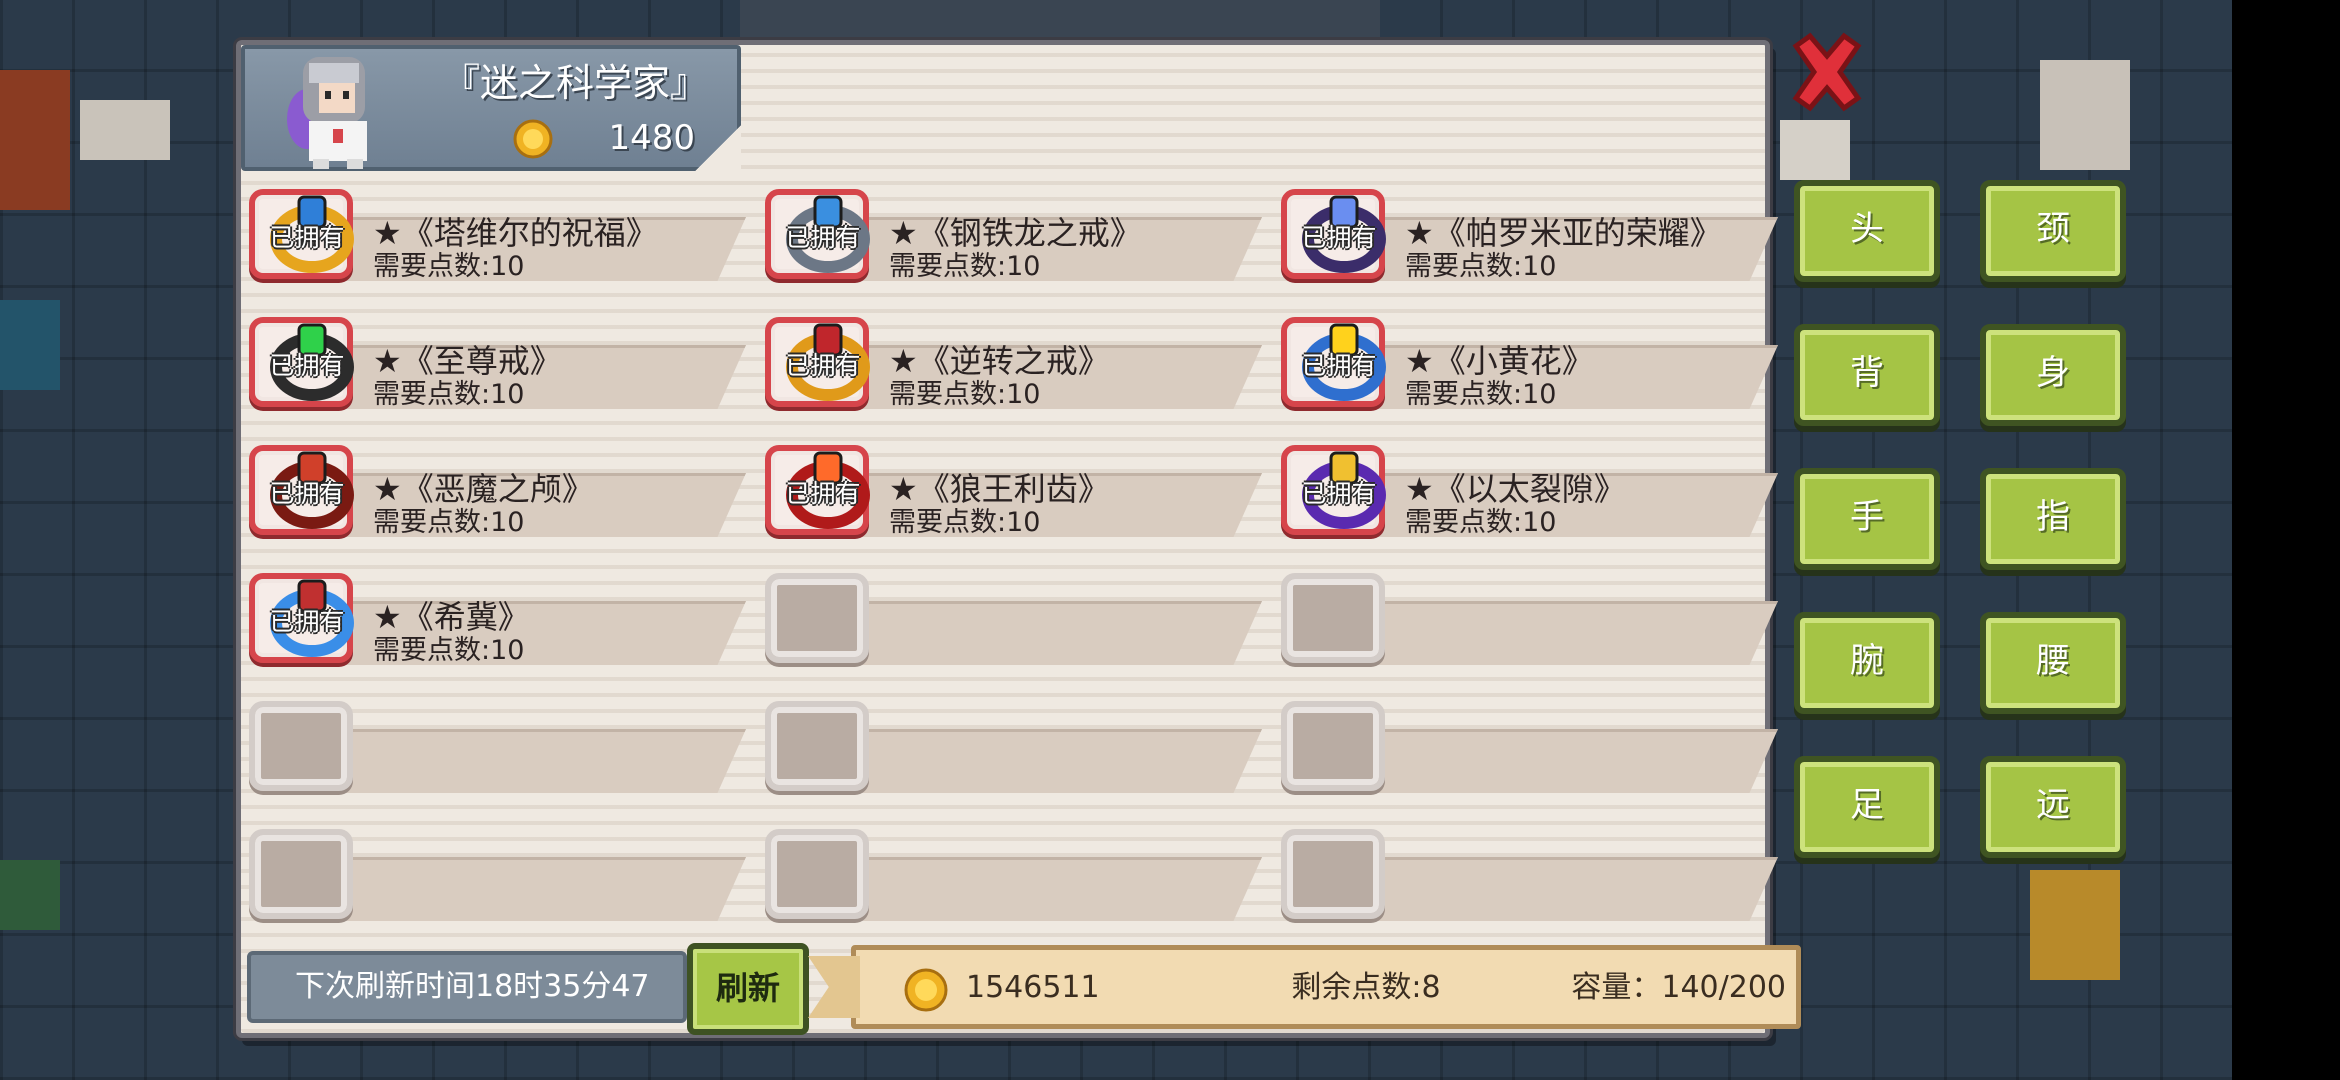  Describe the element at coordinates (2286, 540) in the screenshot. I see `screen-edge` at that location.